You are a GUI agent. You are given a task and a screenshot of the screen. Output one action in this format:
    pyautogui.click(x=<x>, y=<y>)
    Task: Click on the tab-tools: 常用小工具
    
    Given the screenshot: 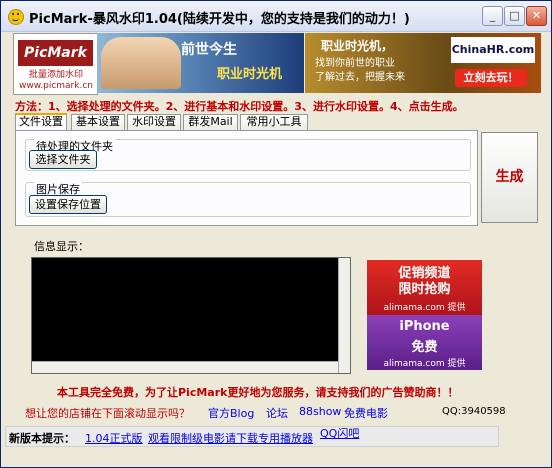 What is the action you would take?
    pyautogui.click(x=274, y=122)
    